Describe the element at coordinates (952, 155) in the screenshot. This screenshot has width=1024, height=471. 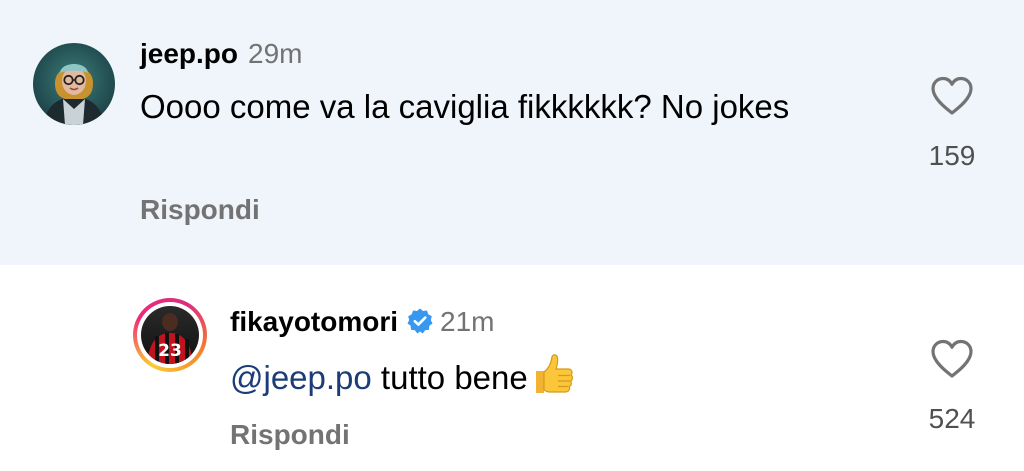
I see `like-count: 159` at that location.